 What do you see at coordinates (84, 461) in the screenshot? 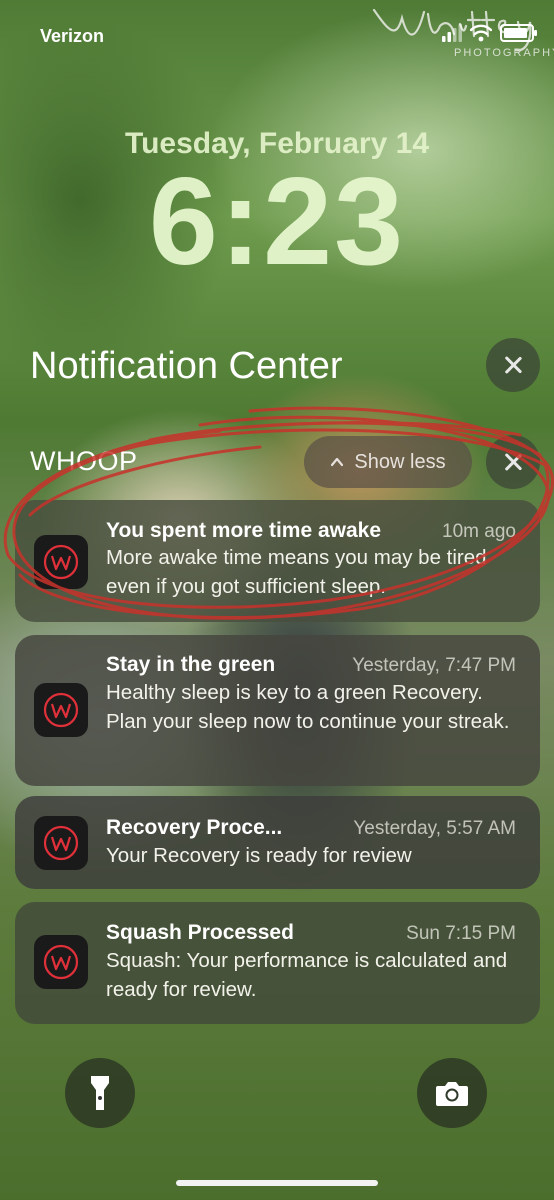
I see `app-group-name: WHOOP` at bounding box center [84, 461].